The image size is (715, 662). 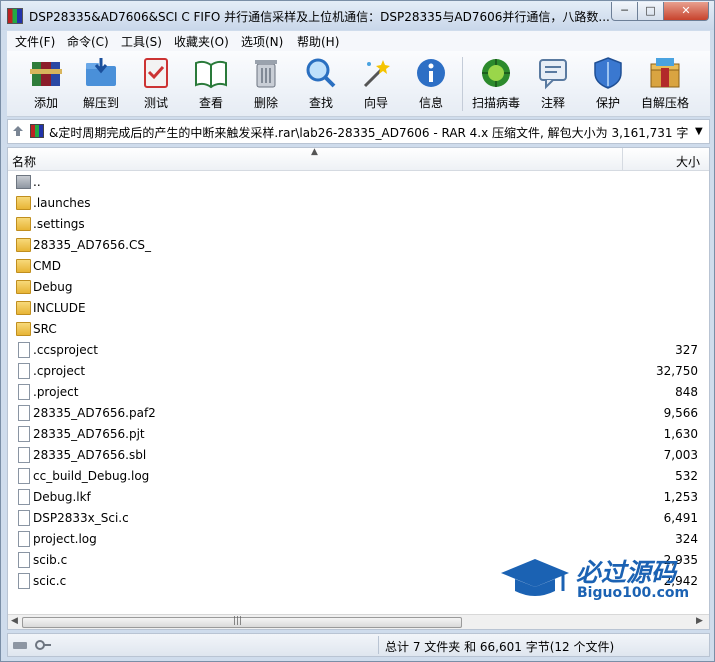 What do you see at coordinates (201, 41) in the screenshot?
I see `menu-favorites: 收藏夹(O)` at bounding box center [201, 41].